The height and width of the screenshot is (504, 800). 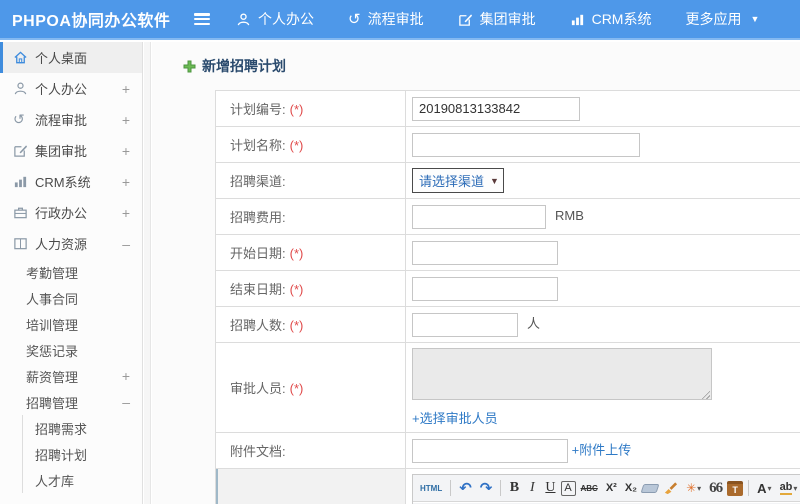 What do you see at coordinates (24, 212) in the screenshot?
I see `briefcase-icon` at bounding box center [24, 212].